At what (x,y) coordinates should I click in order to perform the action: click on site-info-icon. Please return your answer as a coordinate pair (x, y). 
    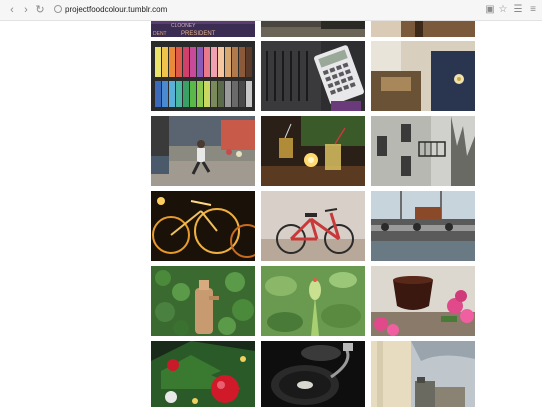
    Looking at the image, I should click on (58, 9).